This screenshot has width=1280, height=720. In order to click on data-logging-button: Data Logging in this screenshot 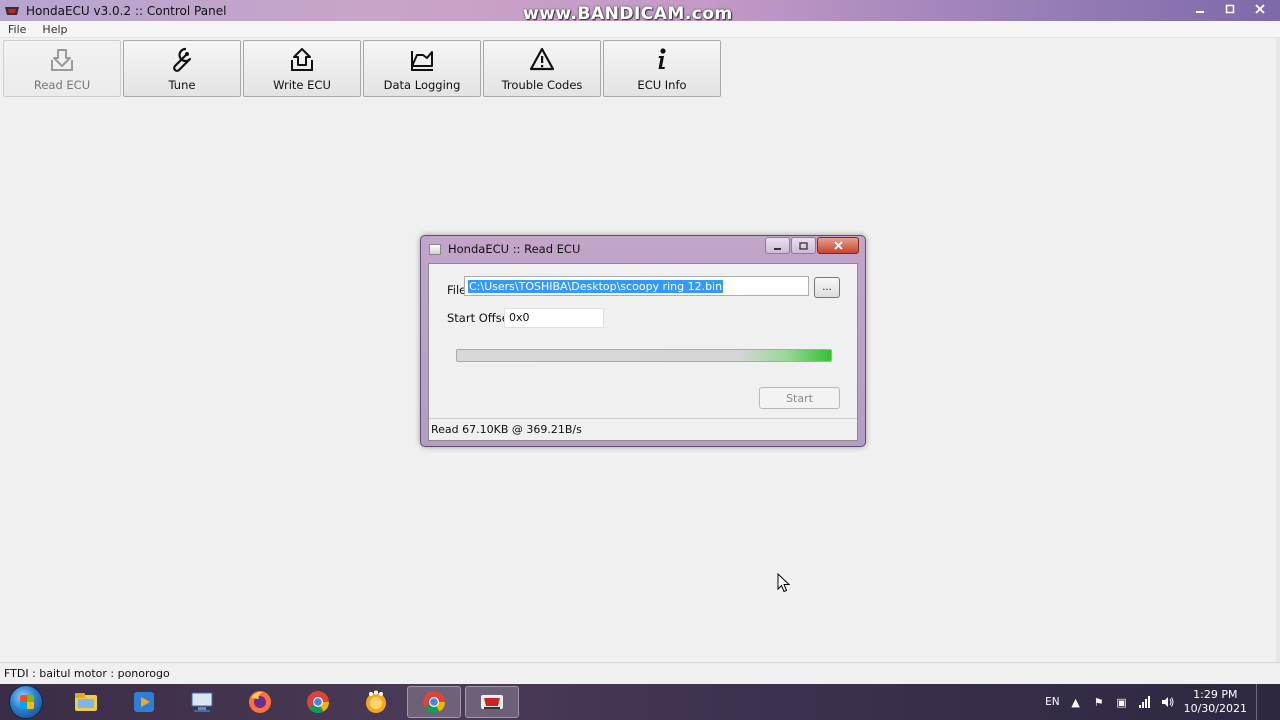, I will do `click(422, 68)`.